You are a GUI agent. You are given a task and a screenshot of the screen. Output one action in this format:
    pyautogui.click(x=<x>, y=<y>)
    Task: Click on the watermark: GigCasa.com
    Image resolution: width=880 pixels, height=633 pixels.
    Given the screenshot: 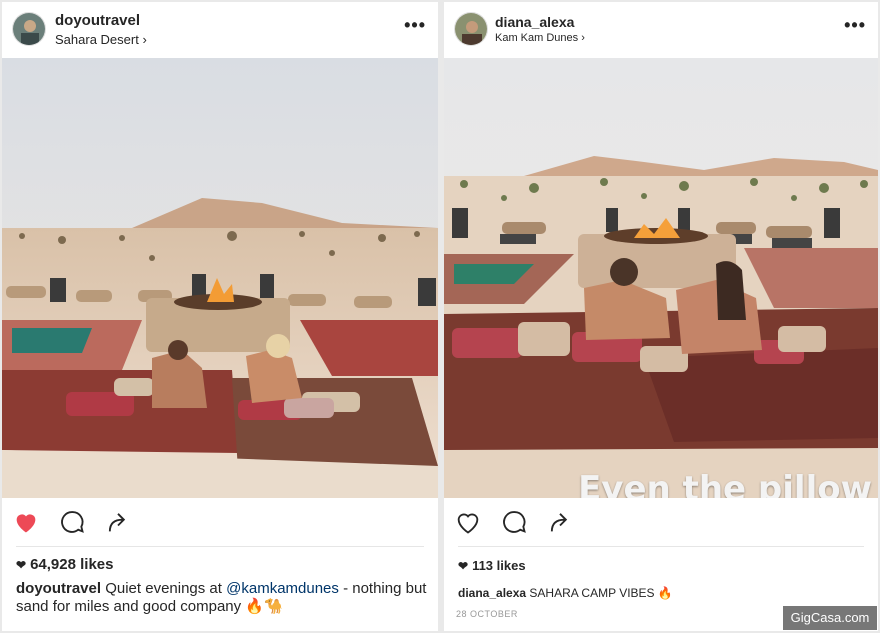 What is the action you would take?
    pyautogui.click(x=830, y=618)
    